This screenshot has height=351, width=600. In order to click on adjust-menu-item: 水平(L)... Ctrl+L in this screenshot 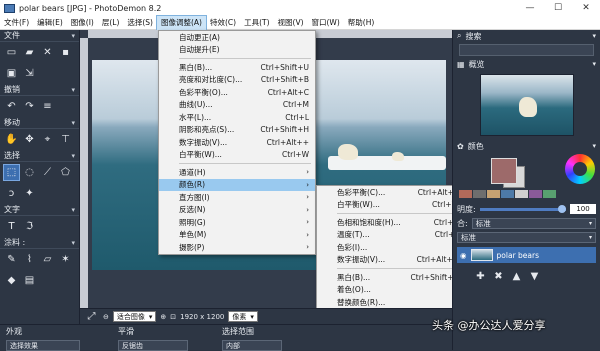, I will do `click(237, 117)`.